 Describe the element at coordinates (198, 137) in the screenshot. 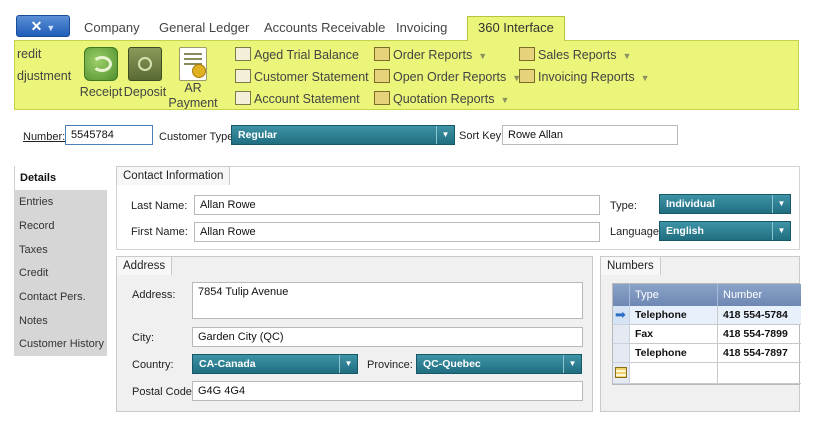

I see `customer-type-label: Customer Type:` at that location.